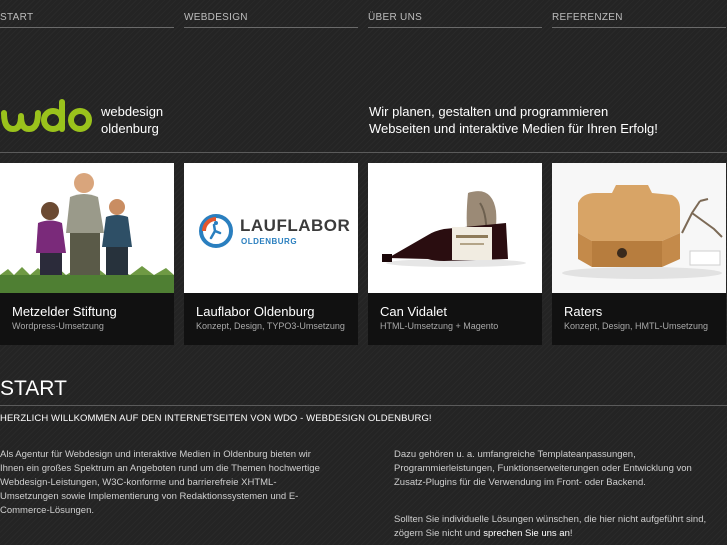 The width and height of the screenshot is (727, 545). What do you see at coordinates (363, 405) in the screenshot?
I see `title-divider` at bounding box center [363, 405].